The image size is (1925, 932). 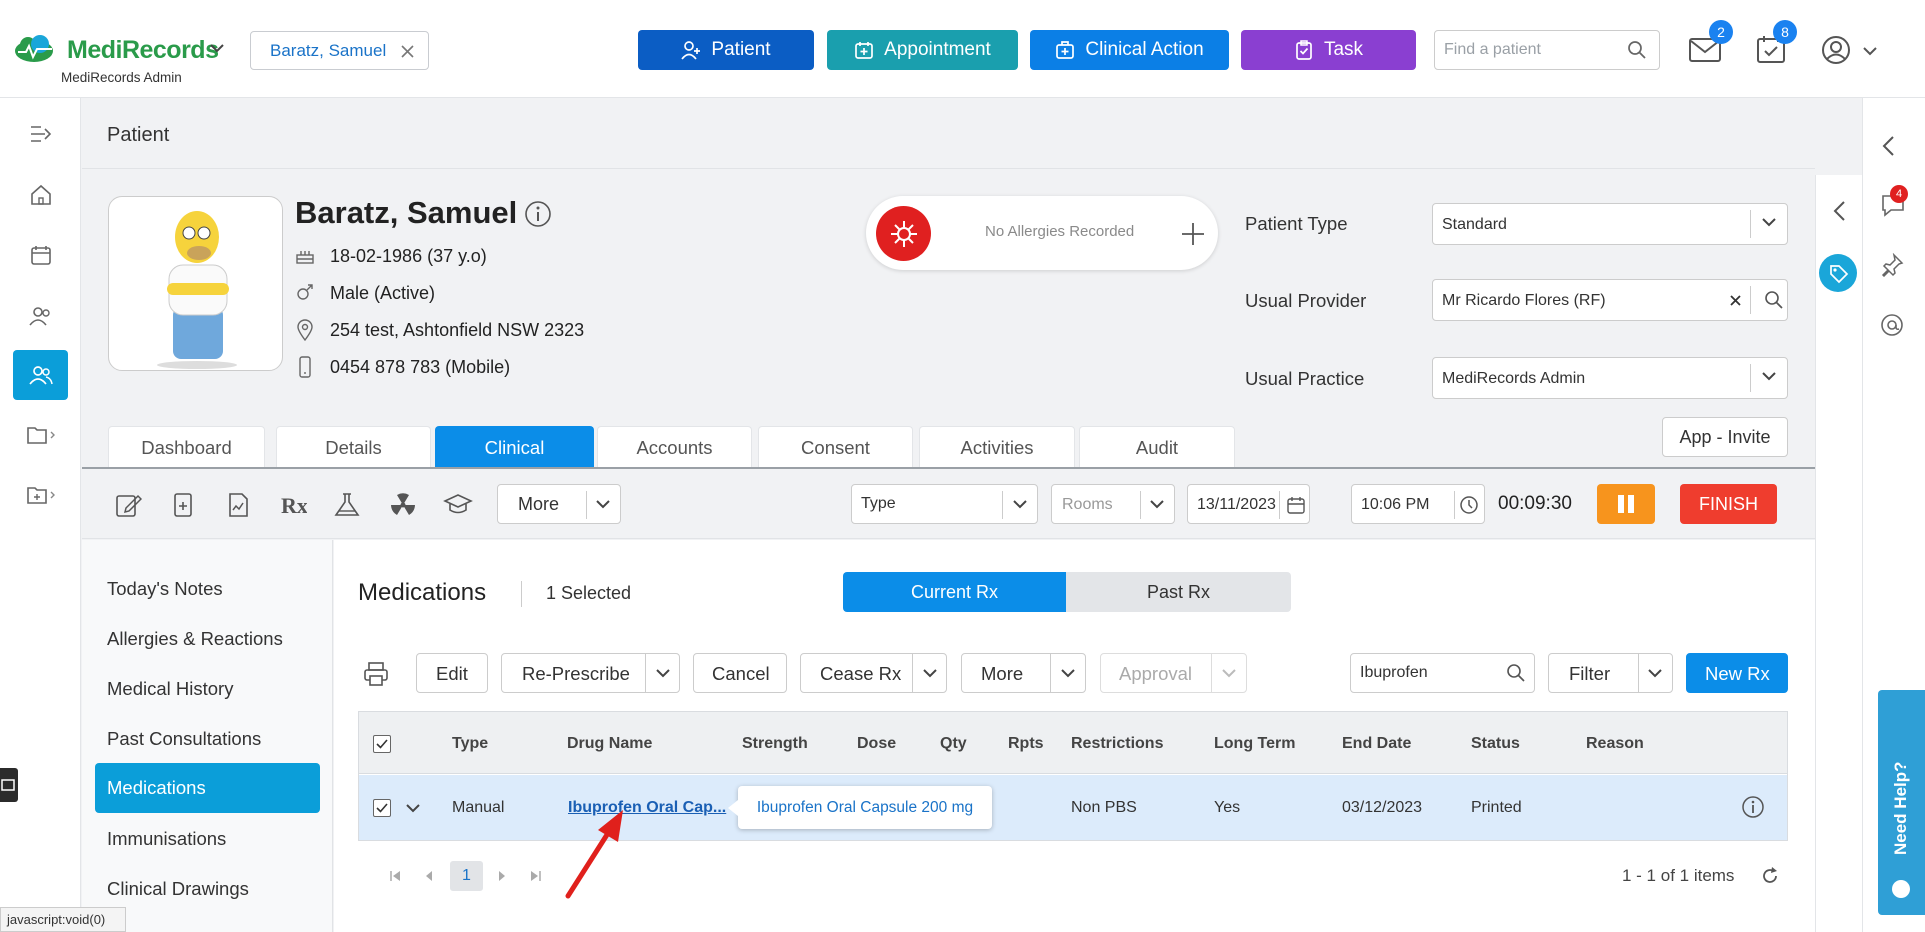 I want to click on folder-add-icon, so click(x=40, y=495).